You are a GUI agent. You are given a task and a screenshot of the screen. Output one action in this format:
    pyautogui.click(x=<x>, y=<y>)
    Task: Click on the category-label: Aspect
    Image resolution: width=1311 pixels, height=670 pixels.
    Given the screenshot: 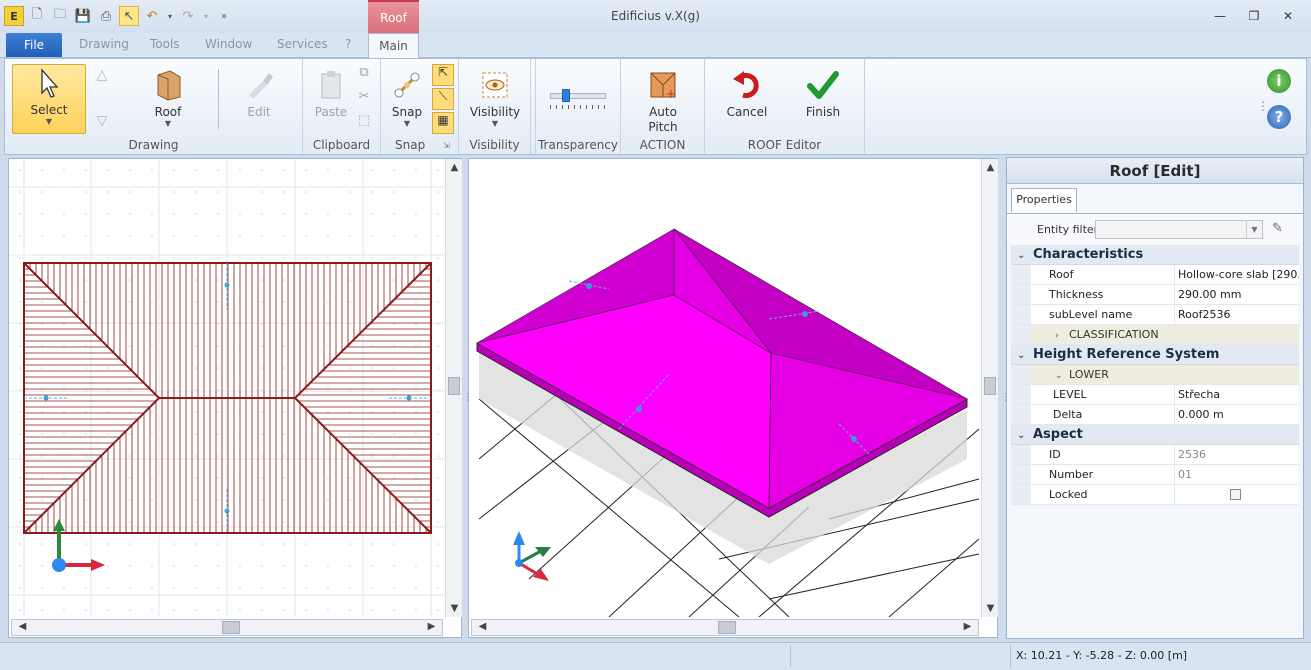 What is the action you would take?
    pyautogui.click(x=1058, y=434)
    